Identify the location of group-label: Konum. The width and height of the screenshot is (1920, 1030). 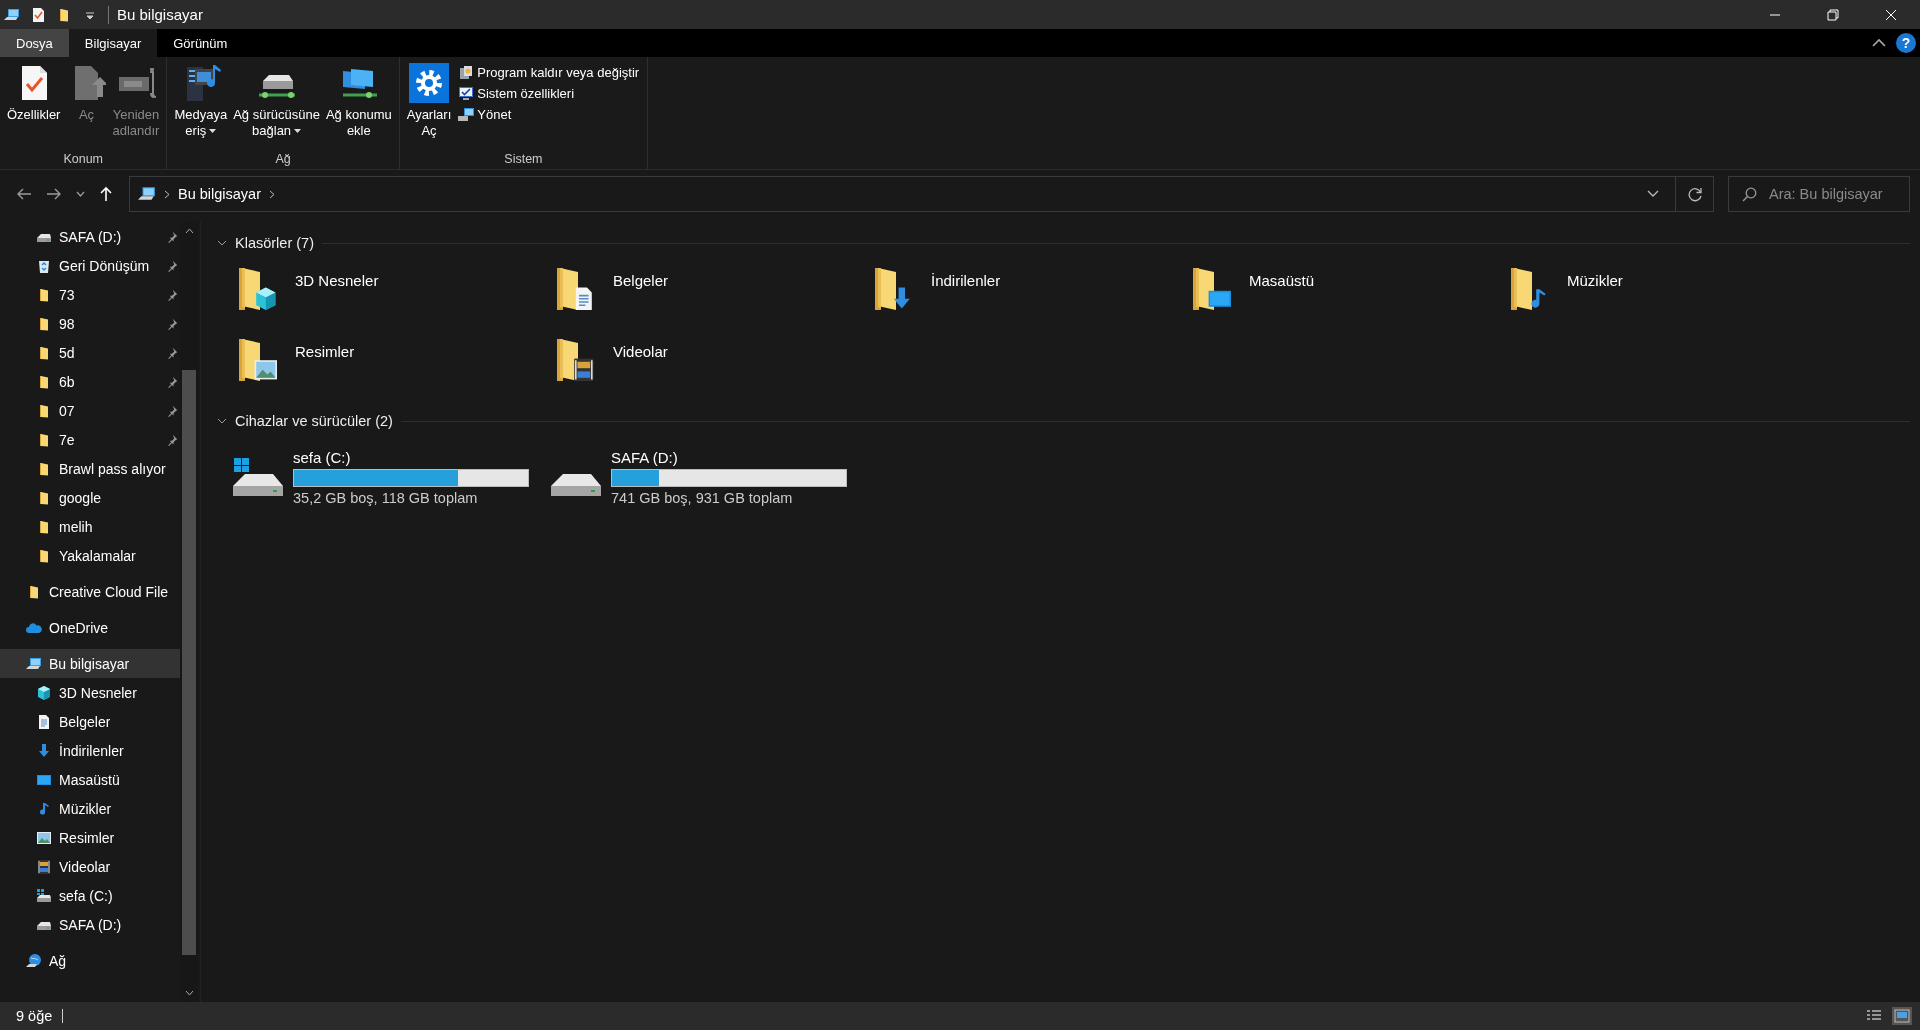
(83, 159).